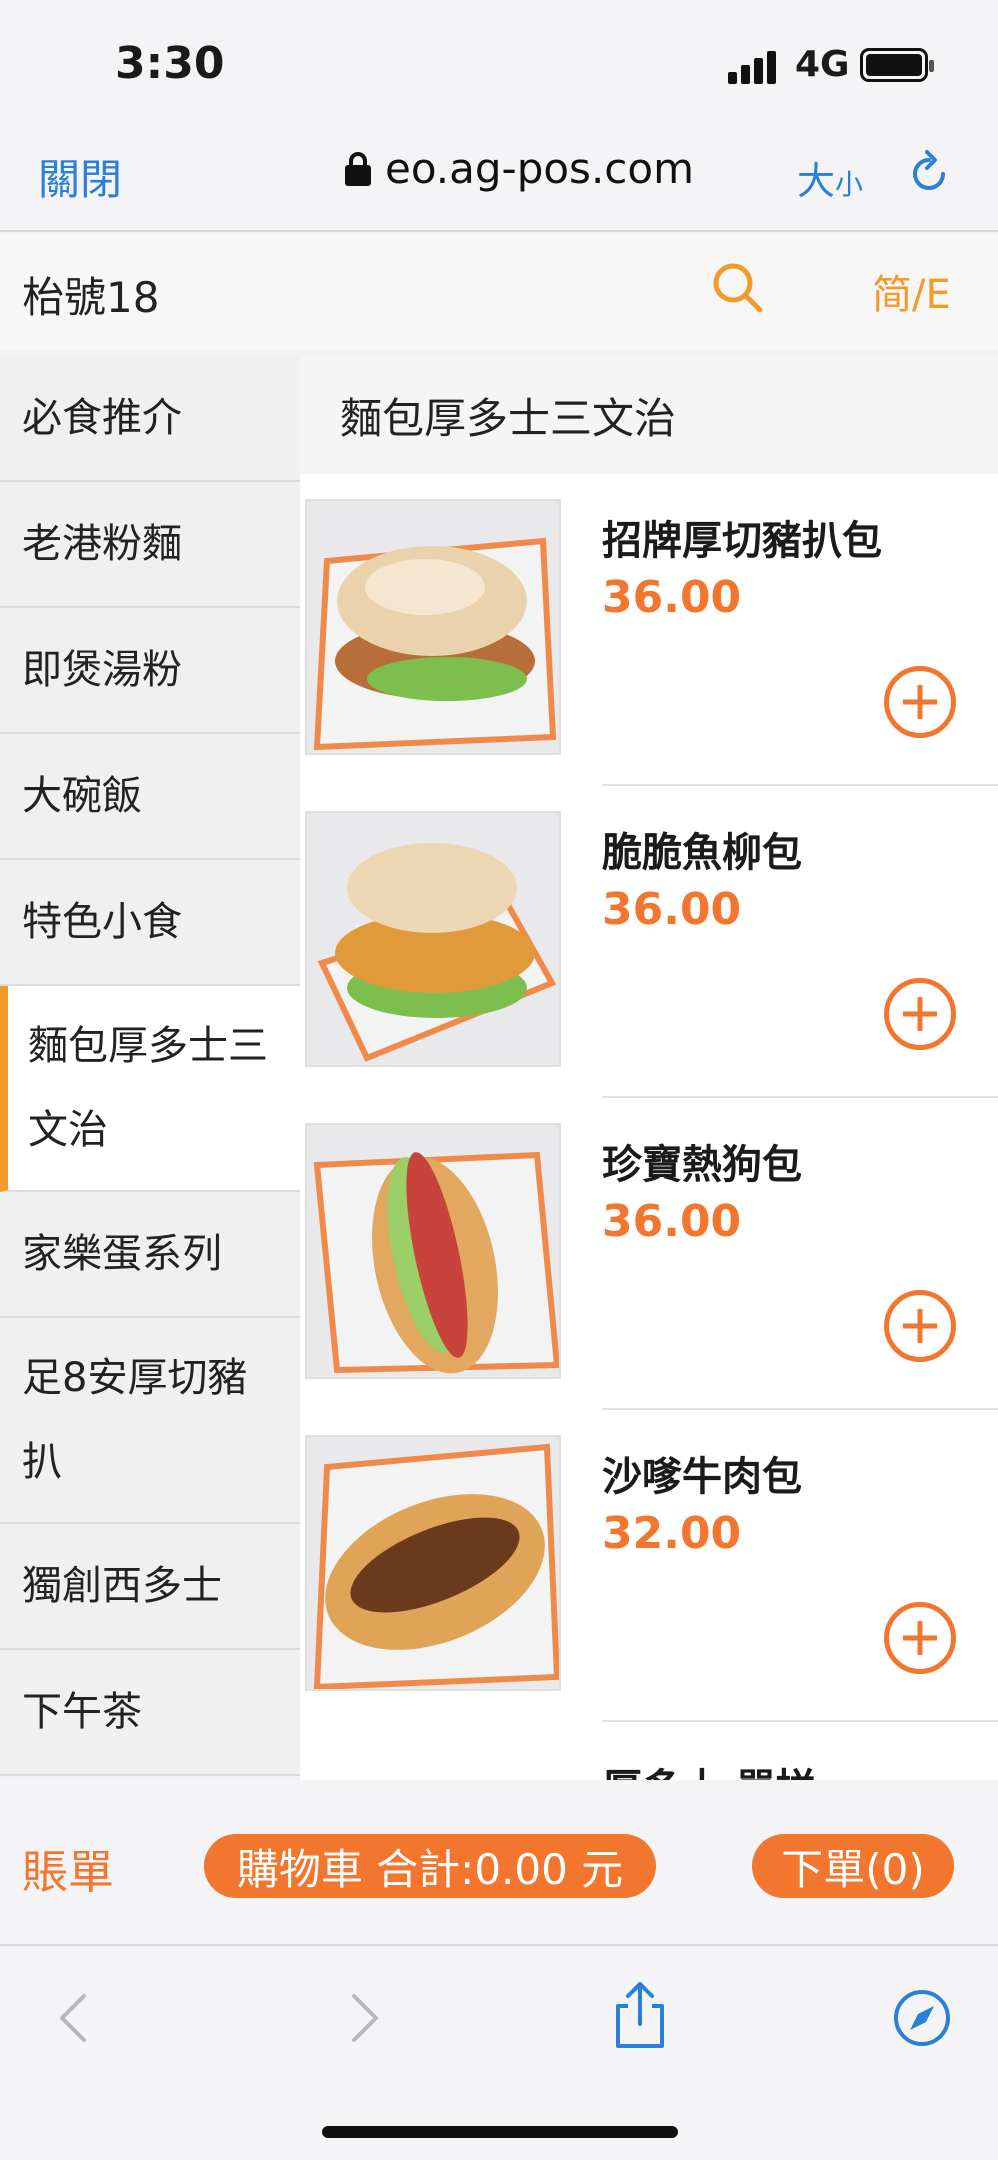 The image size is (998, 2160). I want to click on signal-icon, so click(754, 67).